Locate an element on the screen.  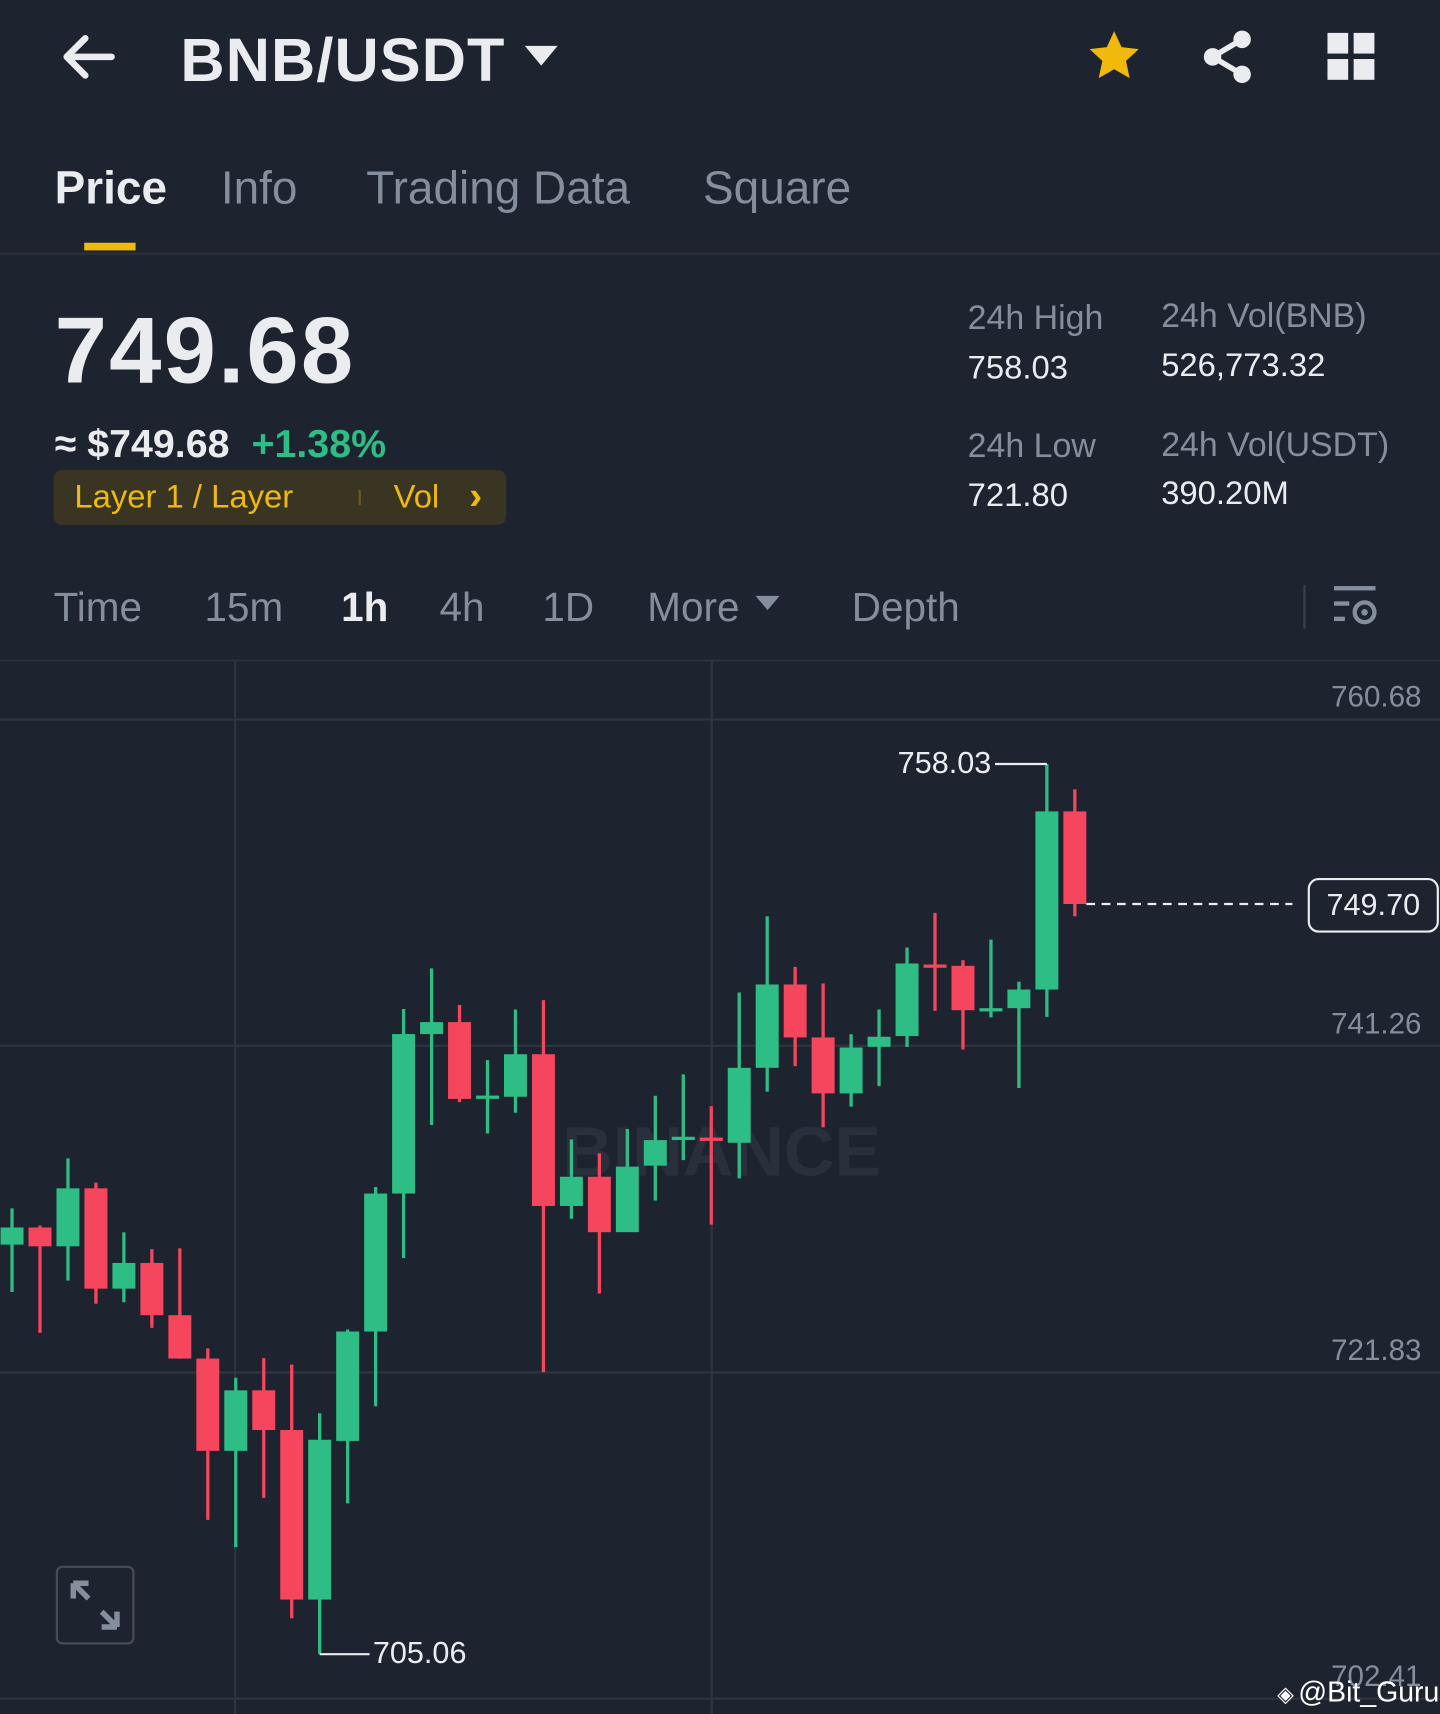
timeframe-time: Time is located at coordinates (98, 608).